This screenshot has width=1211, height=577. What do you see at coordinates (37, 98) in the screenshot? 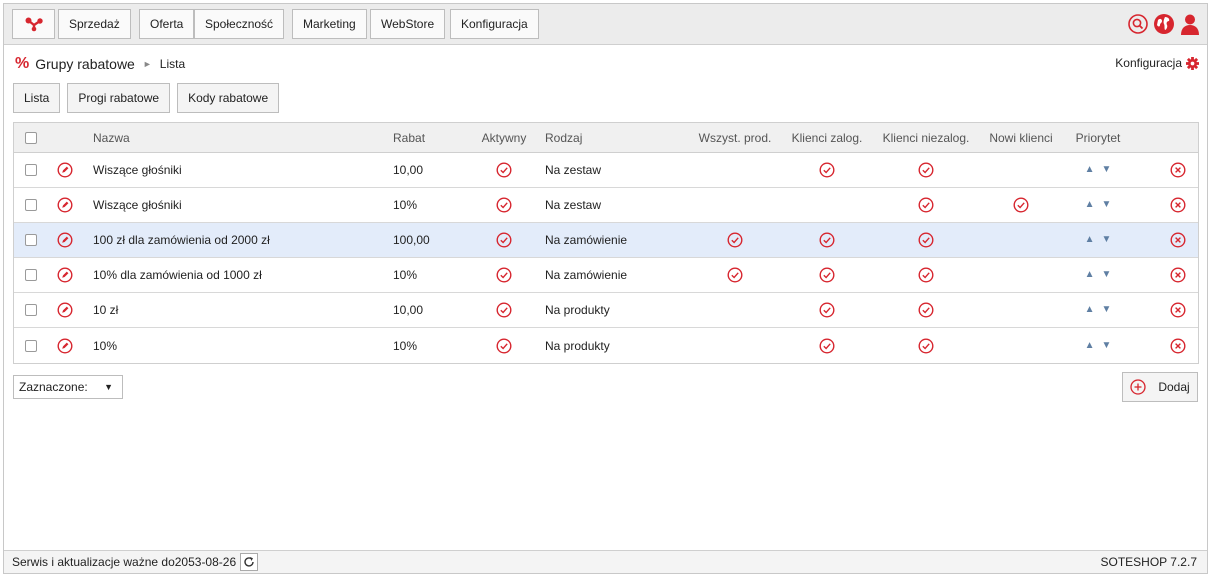
I see `tab-lista: Lista` at bounding box center [37, 98].